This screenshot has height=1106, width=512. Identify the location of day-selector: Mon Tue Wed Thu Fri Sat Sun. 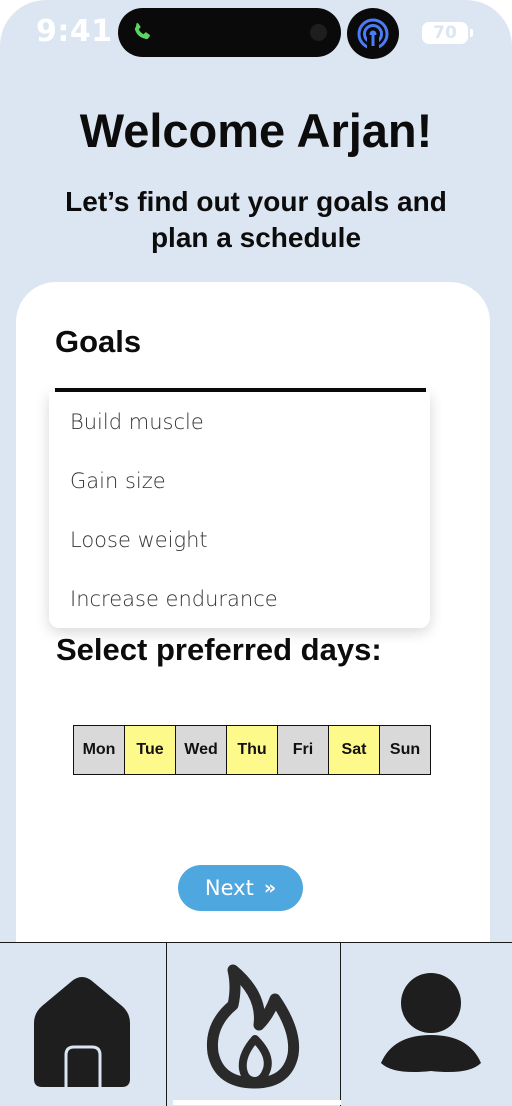
(252, 750).